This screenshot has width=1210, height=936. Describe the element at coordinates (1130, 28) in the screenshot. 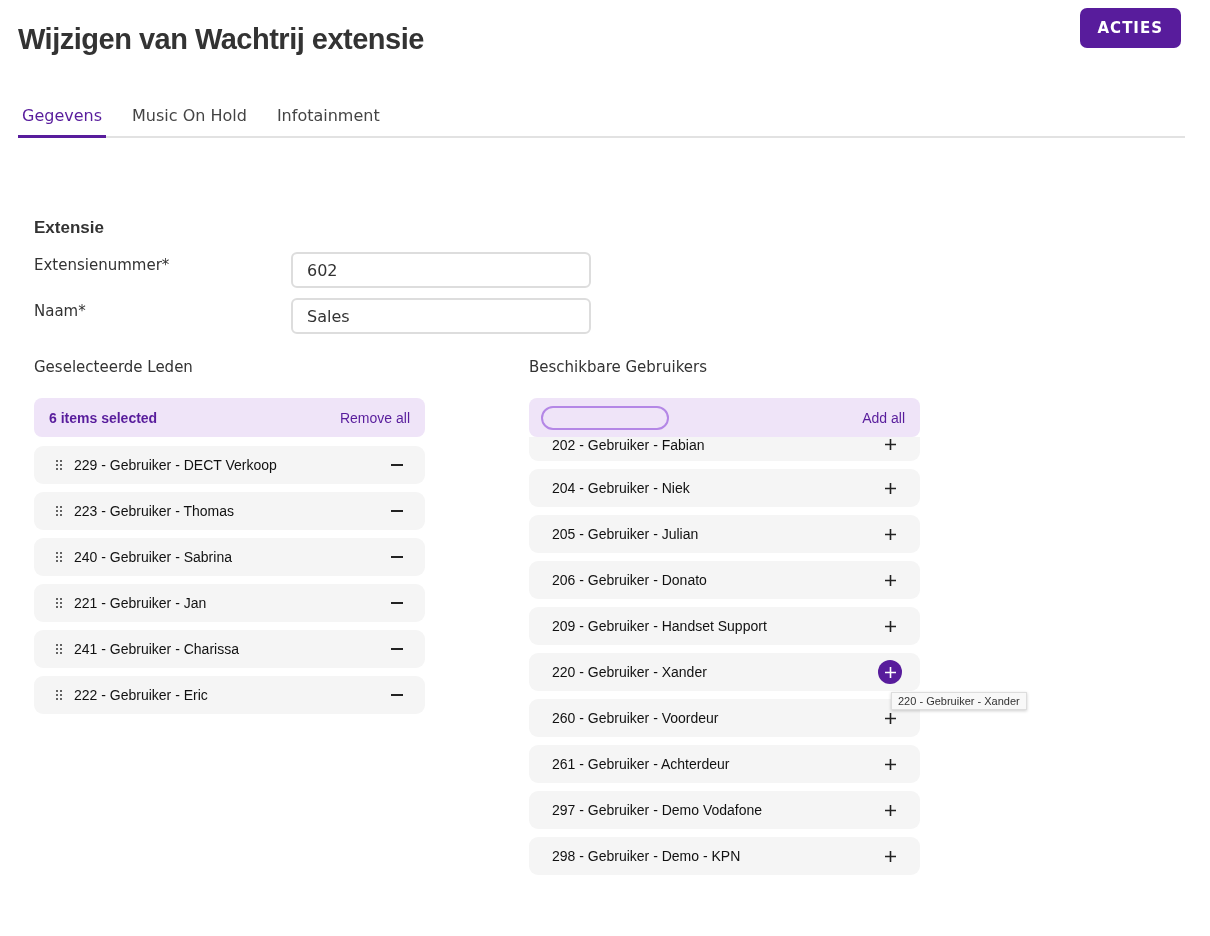

I see `actions-button: ACTIES` at that location.